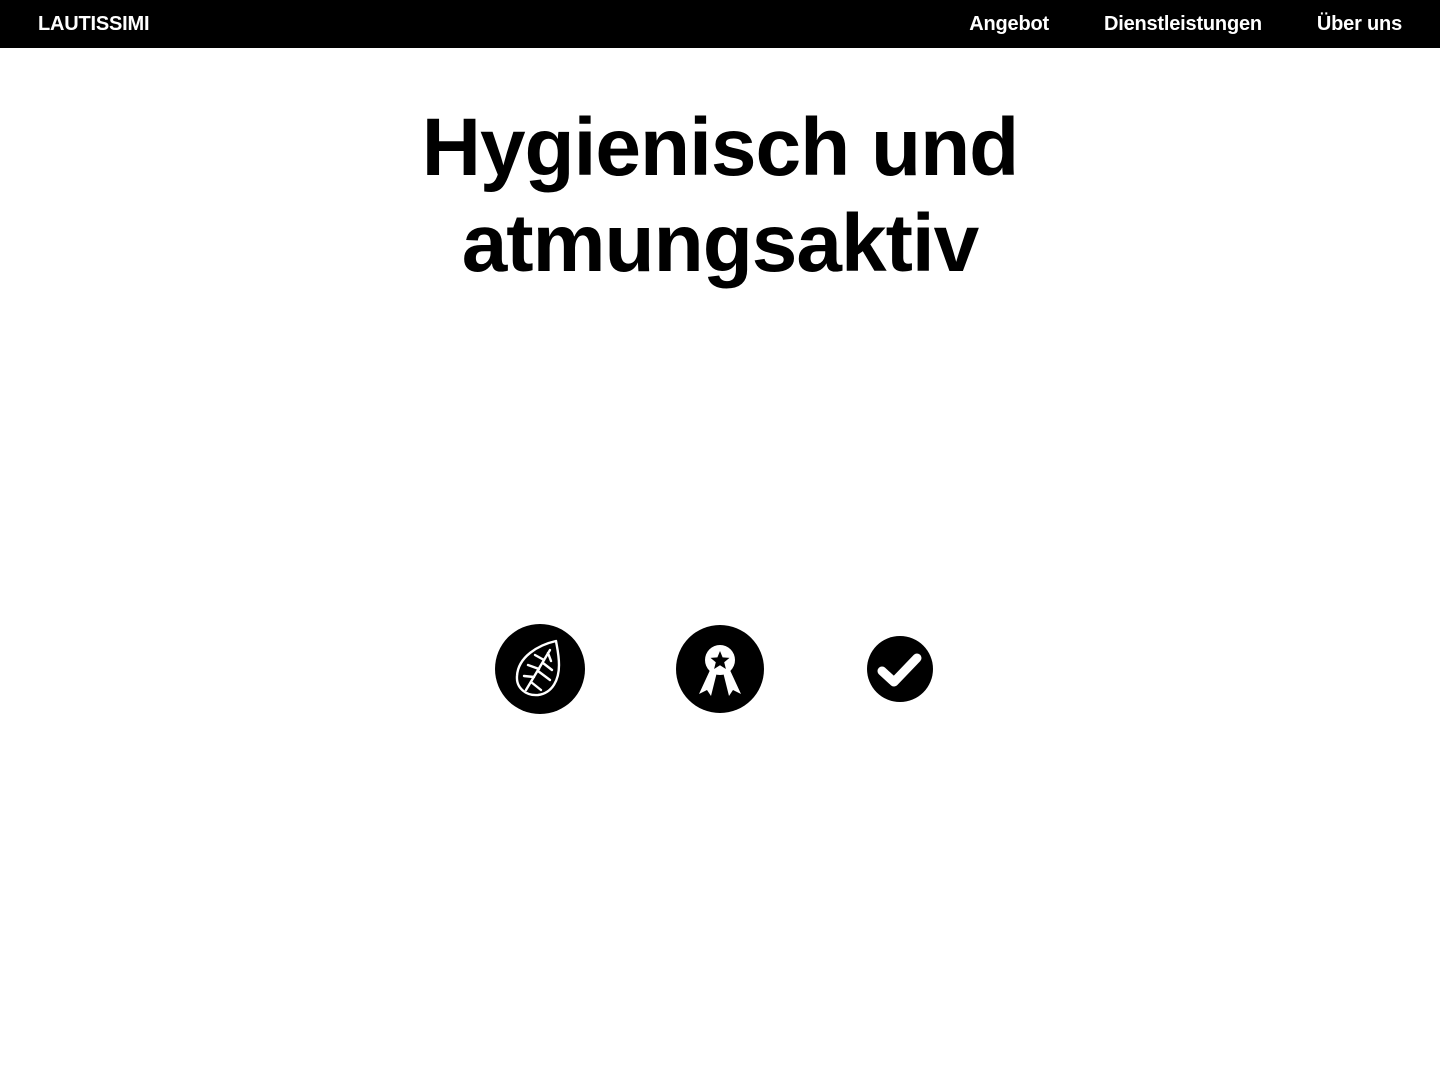 This screenshot has width=1440, height=1080. I want to click on hero-title-line-2: atmungsaktiv, so click(720, 243).